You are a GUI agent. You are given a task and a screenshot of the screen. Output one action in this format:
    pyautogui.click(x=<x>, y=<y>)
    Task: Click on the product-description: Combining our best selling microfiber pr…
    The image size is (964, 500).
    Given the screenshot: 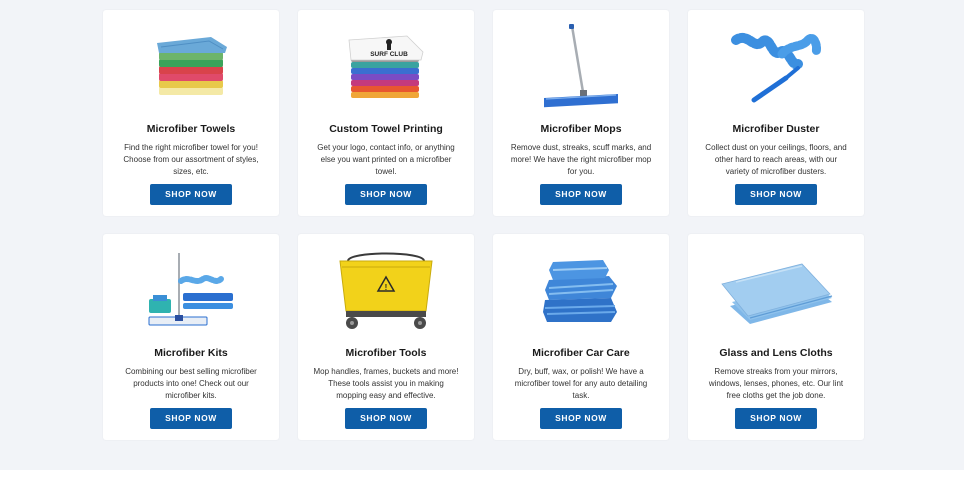 What is the action you would take?
    pyautogui.click(x=191, y=383)
    